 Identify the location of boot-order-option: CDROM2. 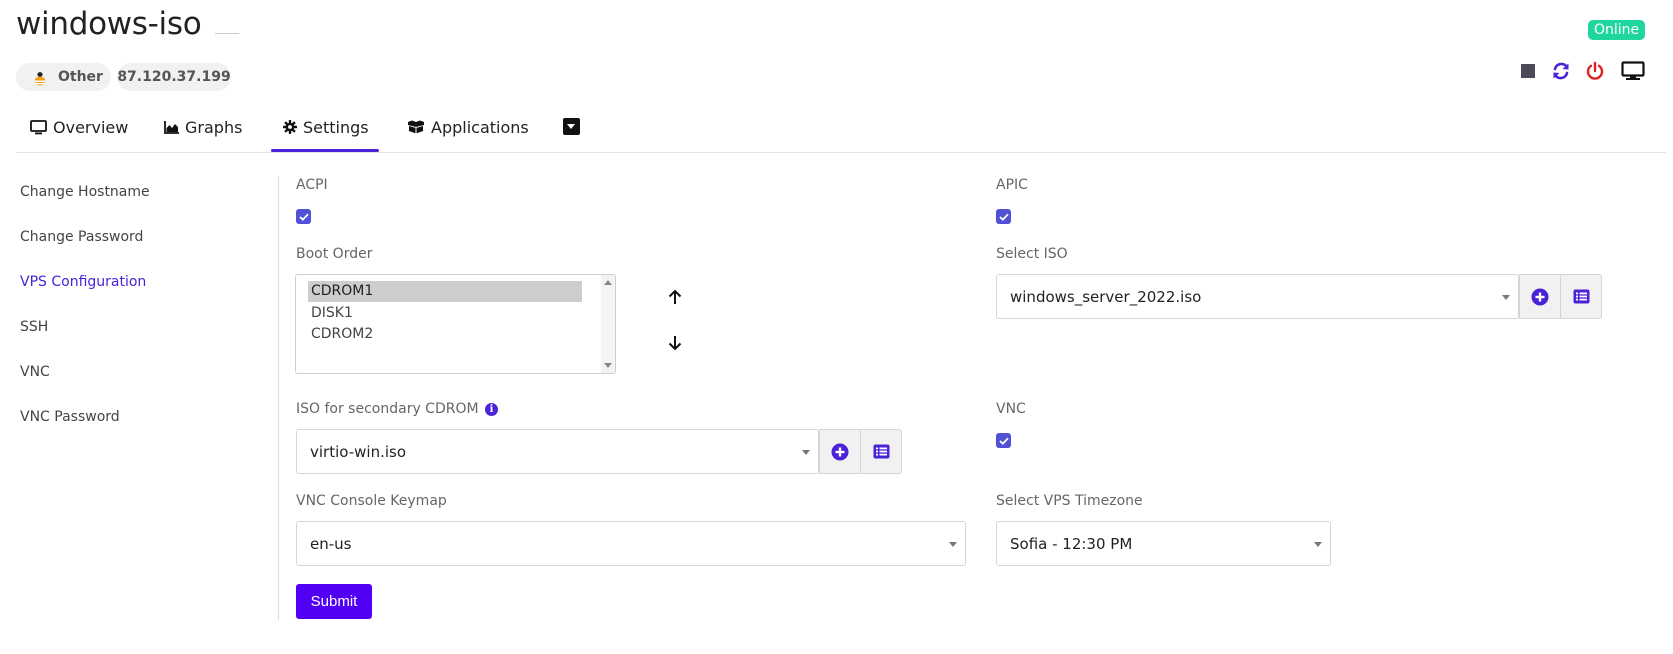
(445, 334).